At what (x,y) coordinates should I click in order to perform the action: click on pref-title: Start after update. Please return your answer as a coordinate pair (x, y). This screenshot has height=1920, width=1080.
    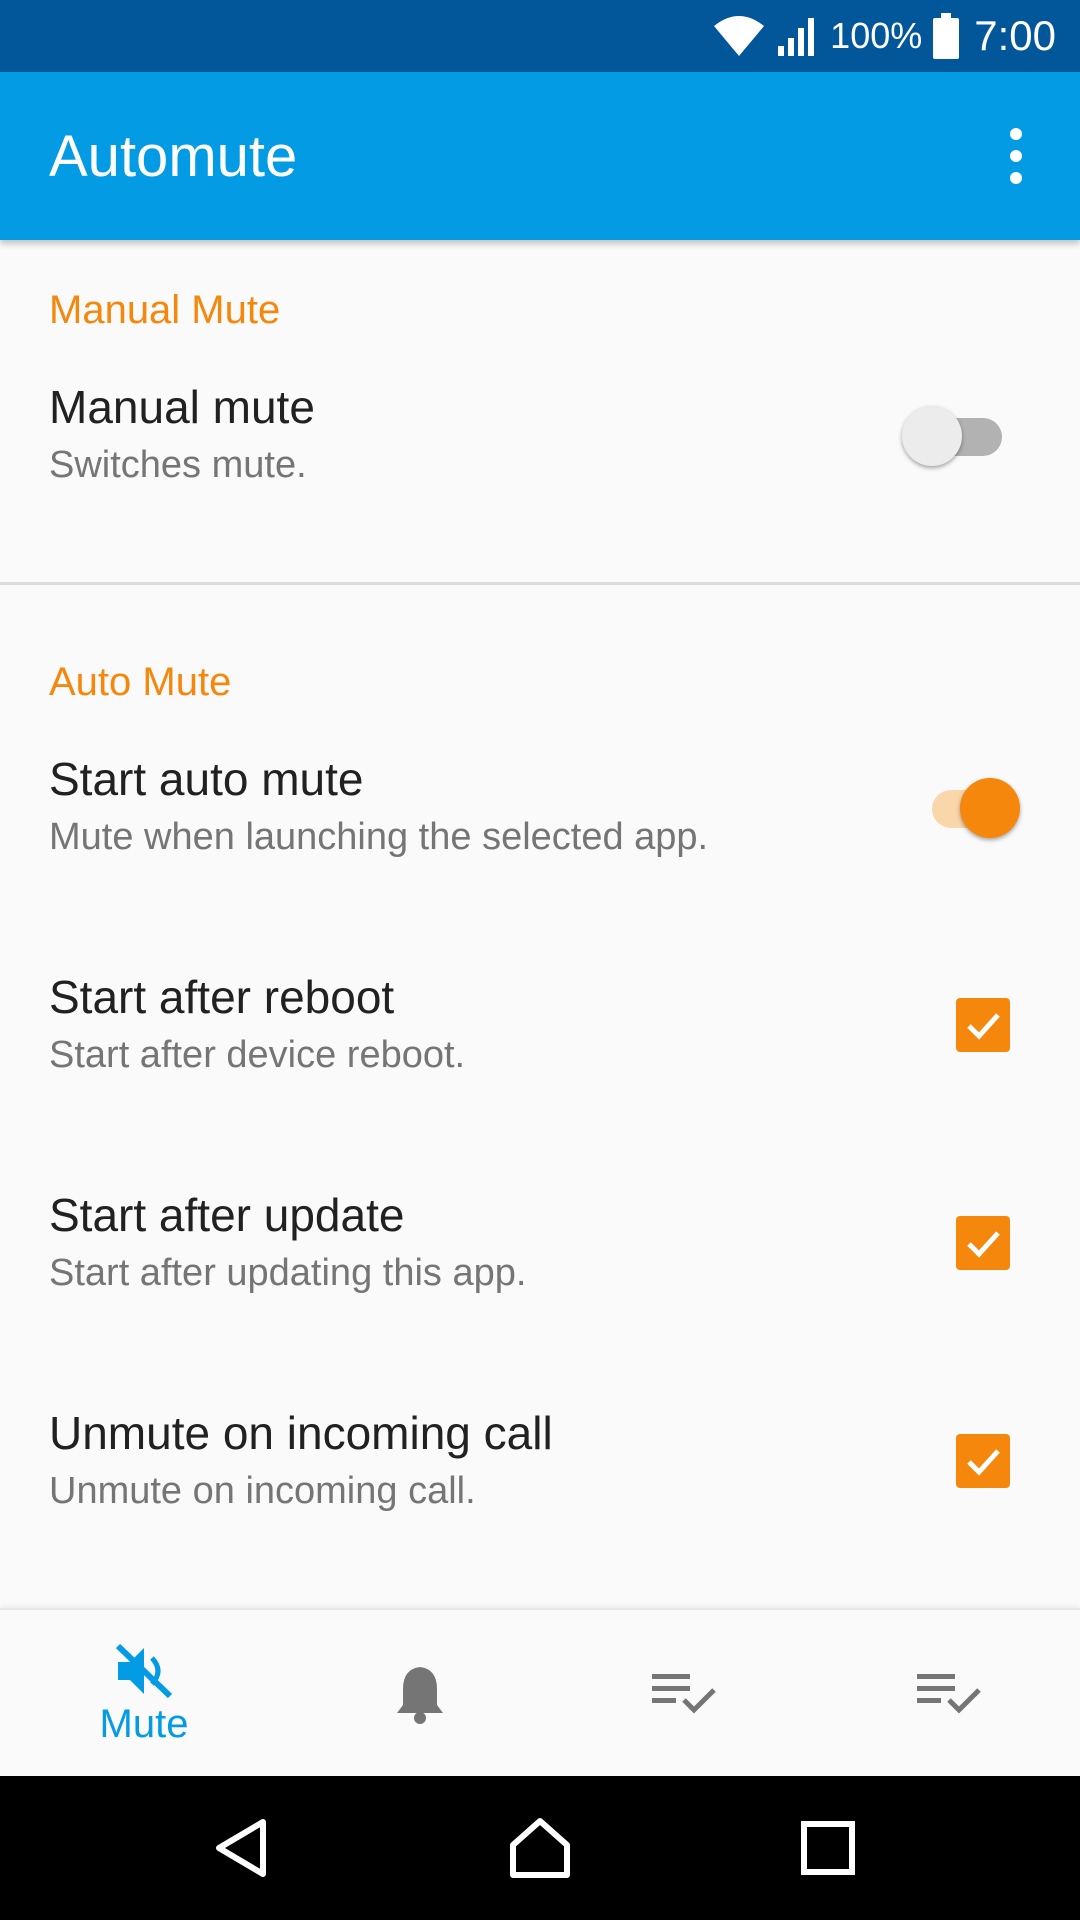
    Looking at the image, I should click on (227, 1215).